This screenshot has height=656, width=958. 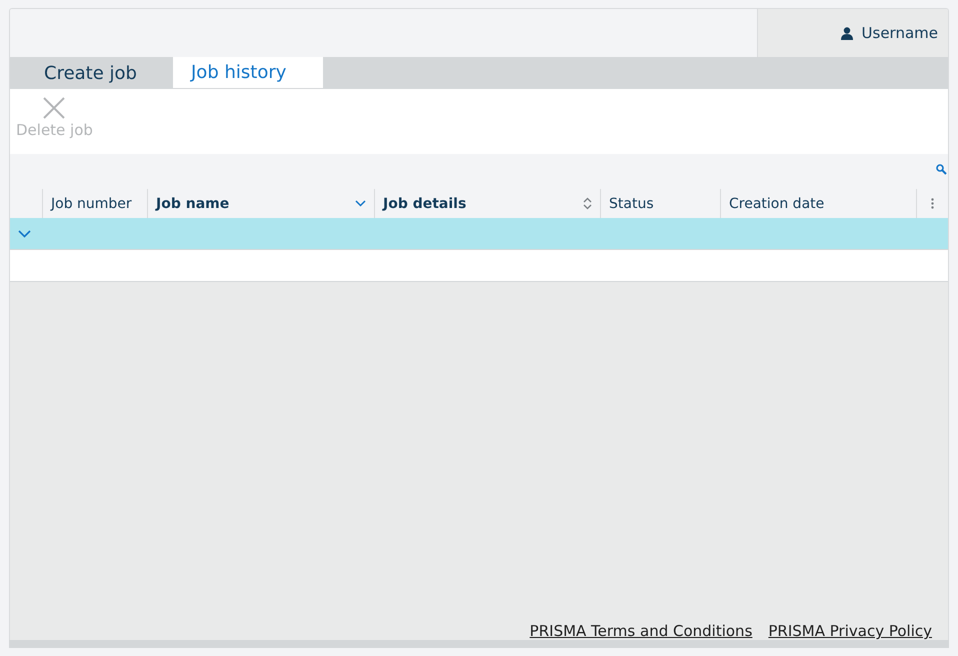 What do you see at coordinates (248, 72) in the screenshot?
I see `tab: Job history` at bounding box center [248, 72].